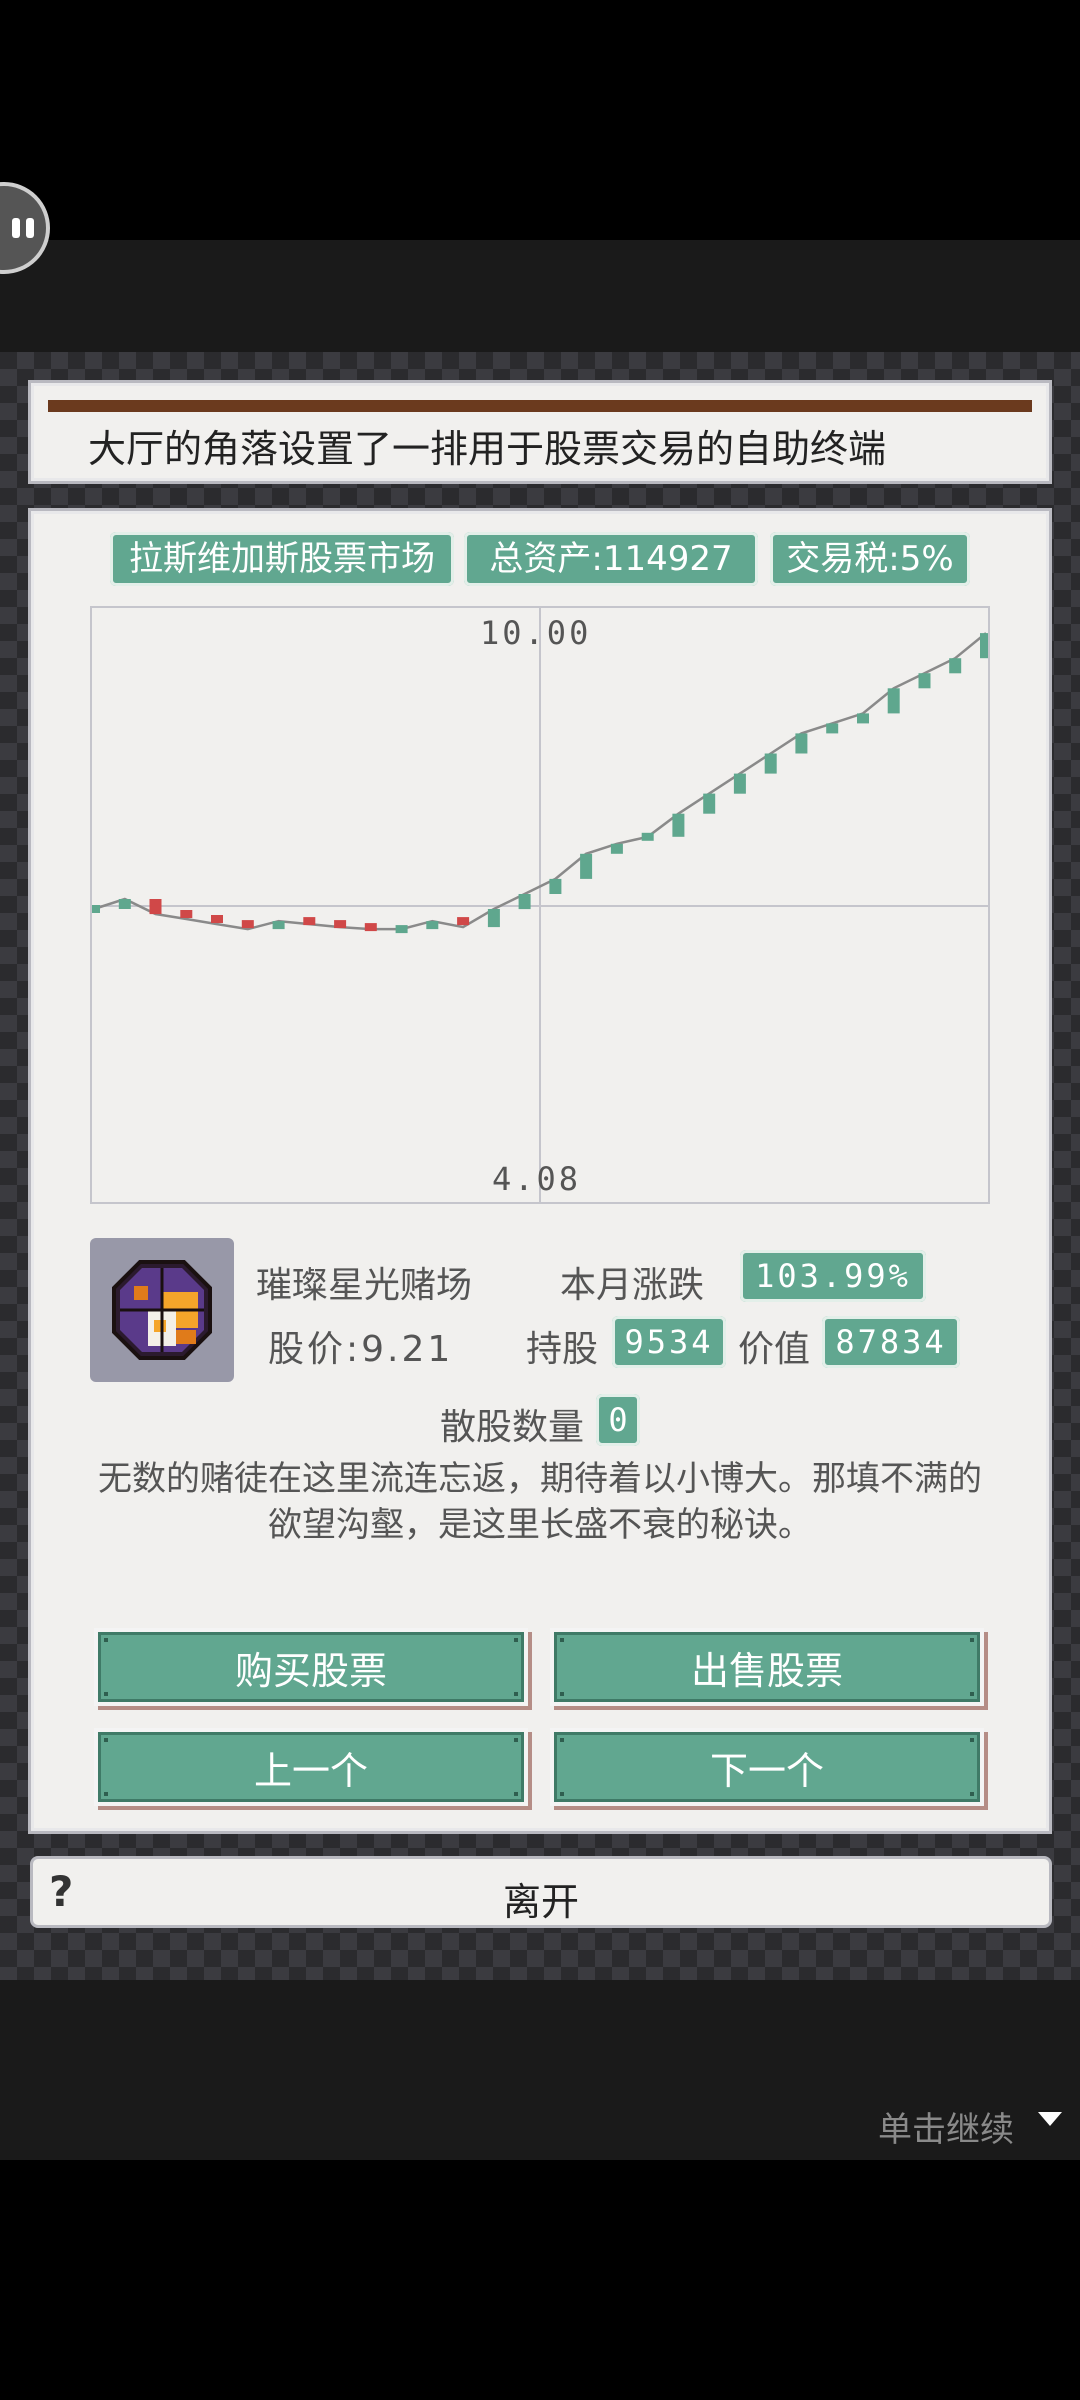 Image resolution: width=1080 pixels, height=2400 pixels. What do you see at coordinates (537, 1179) in the screenshot?
I see `chart-min-label: 4.08` at bounding box center [537, 1179].